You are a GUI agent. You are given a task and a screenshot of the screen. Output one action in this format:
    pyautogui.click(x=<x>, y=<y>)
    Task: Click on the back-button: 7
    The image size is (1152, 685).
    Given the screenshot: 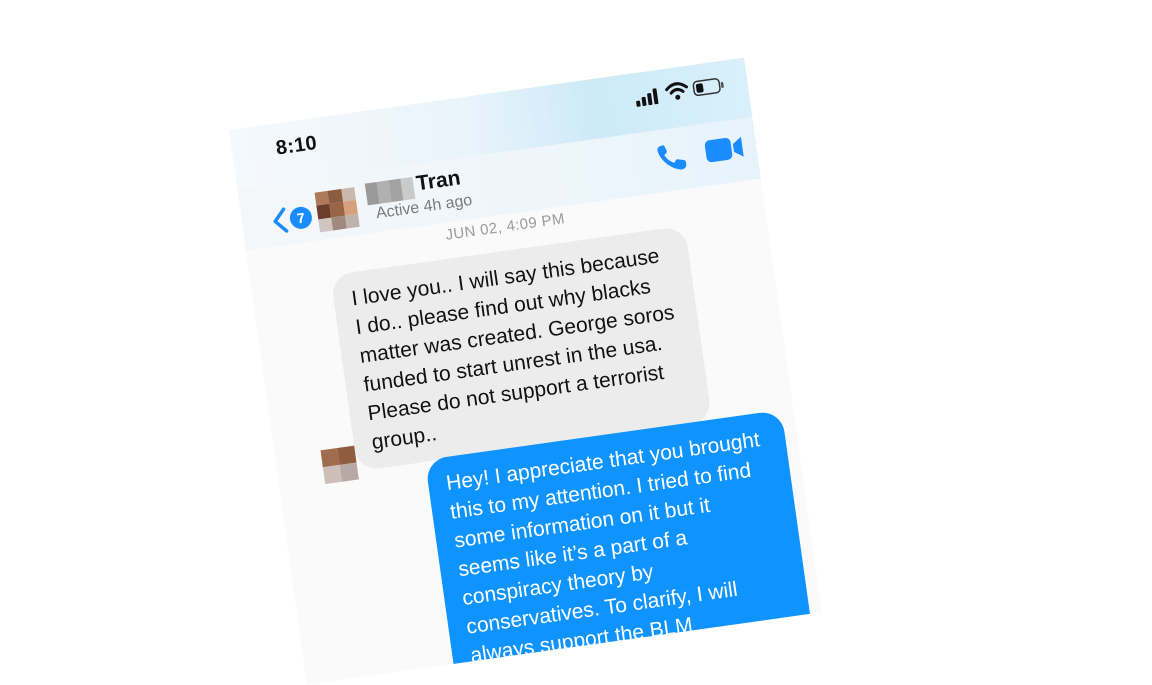 What is the action you would take?
    pyautogui.click(x=295, y=219)
    